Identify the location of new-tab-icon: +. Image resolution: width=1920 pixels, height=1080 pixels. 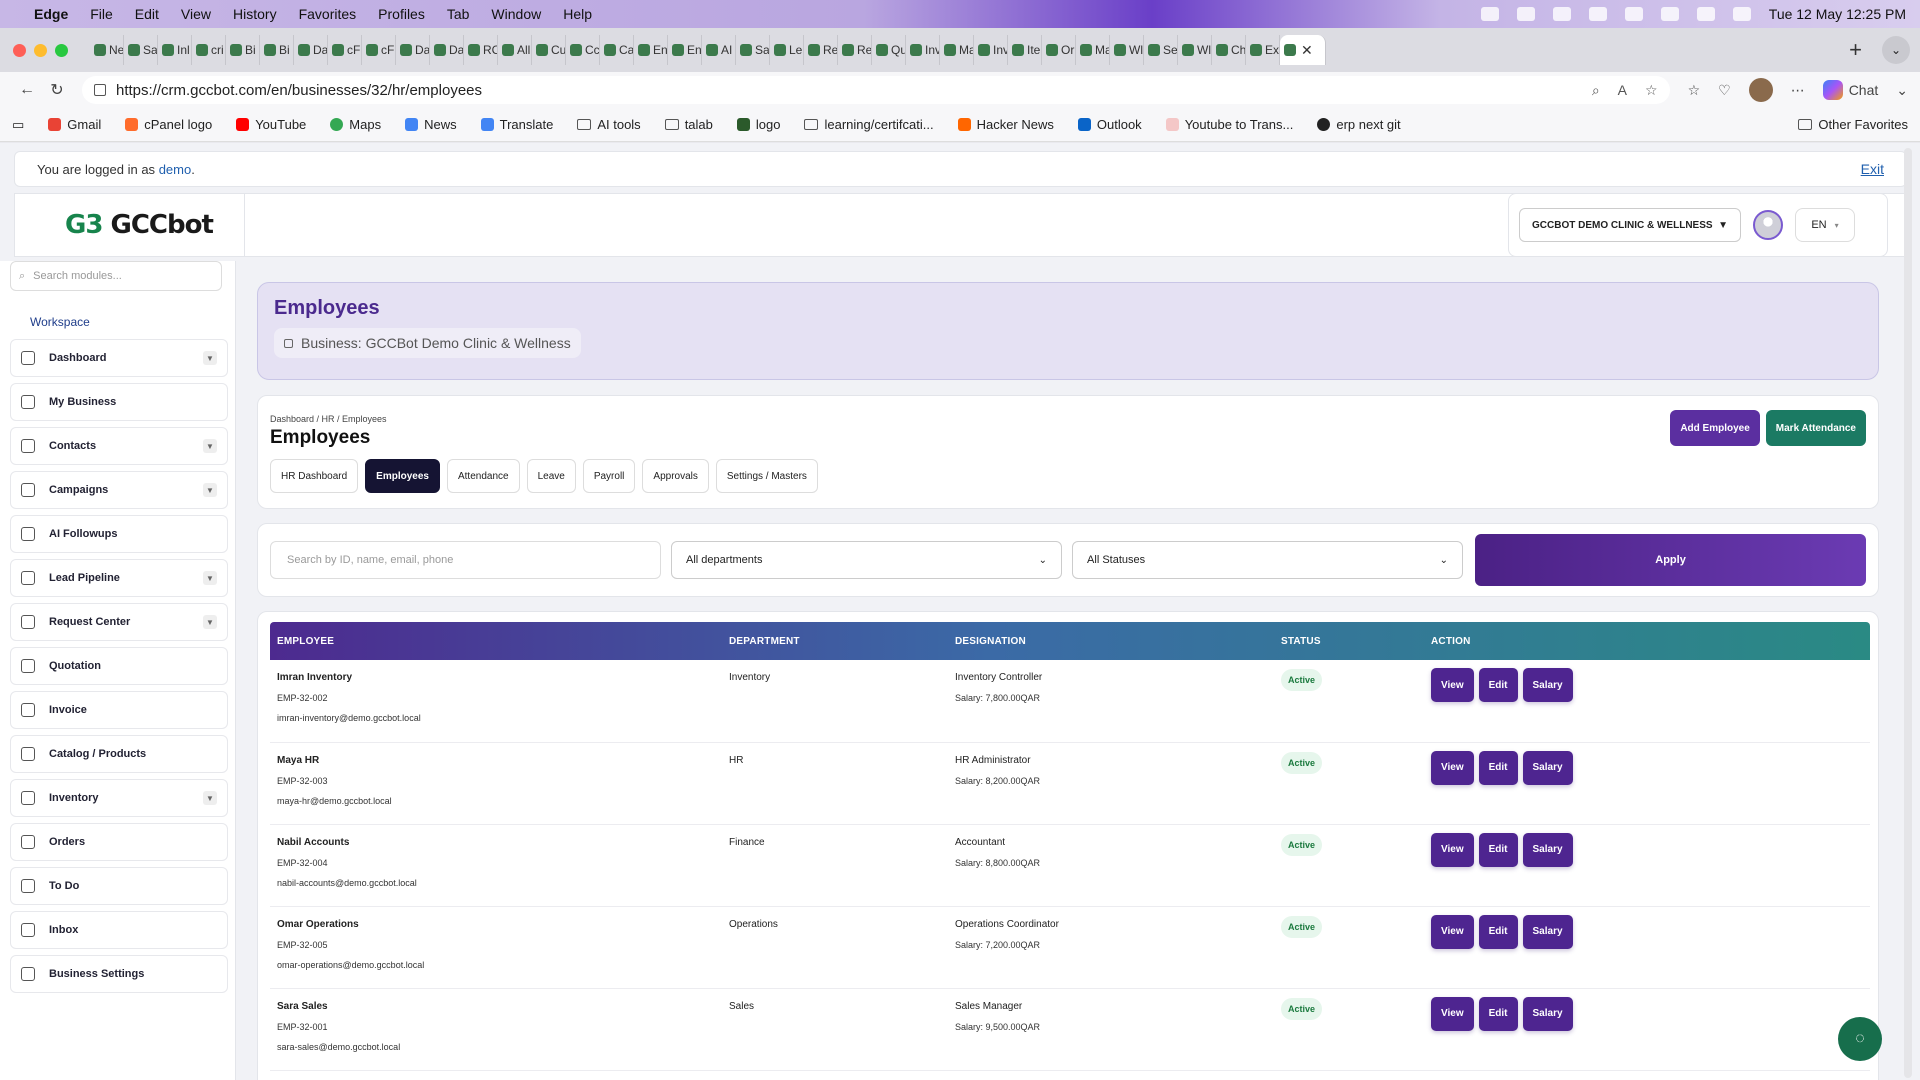
(1855, 50).